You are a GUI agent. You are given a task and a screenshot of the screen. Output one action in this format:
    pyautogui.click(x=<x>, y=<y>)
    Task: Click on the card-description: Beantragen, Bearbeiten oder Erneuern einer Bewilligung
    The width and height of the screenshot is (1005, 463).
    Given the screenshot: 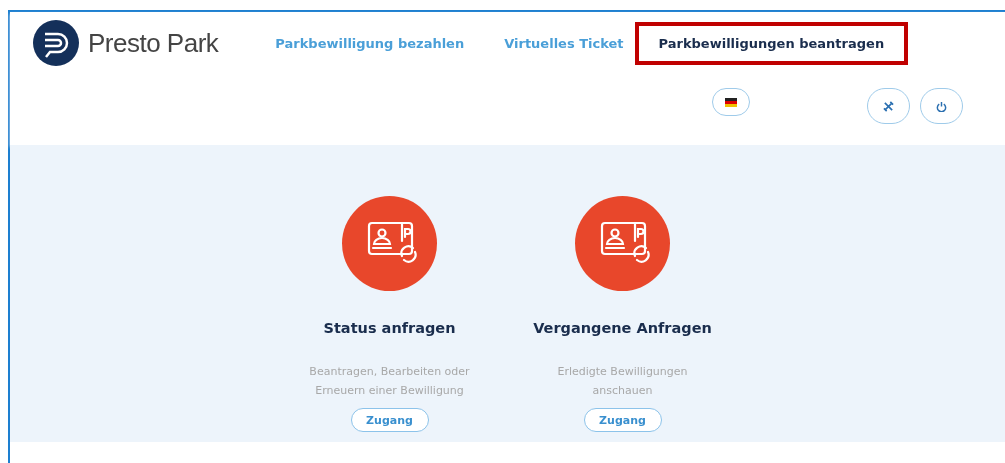 What is the action you would take?
    pyautogui.click(x=389, y=381)
    